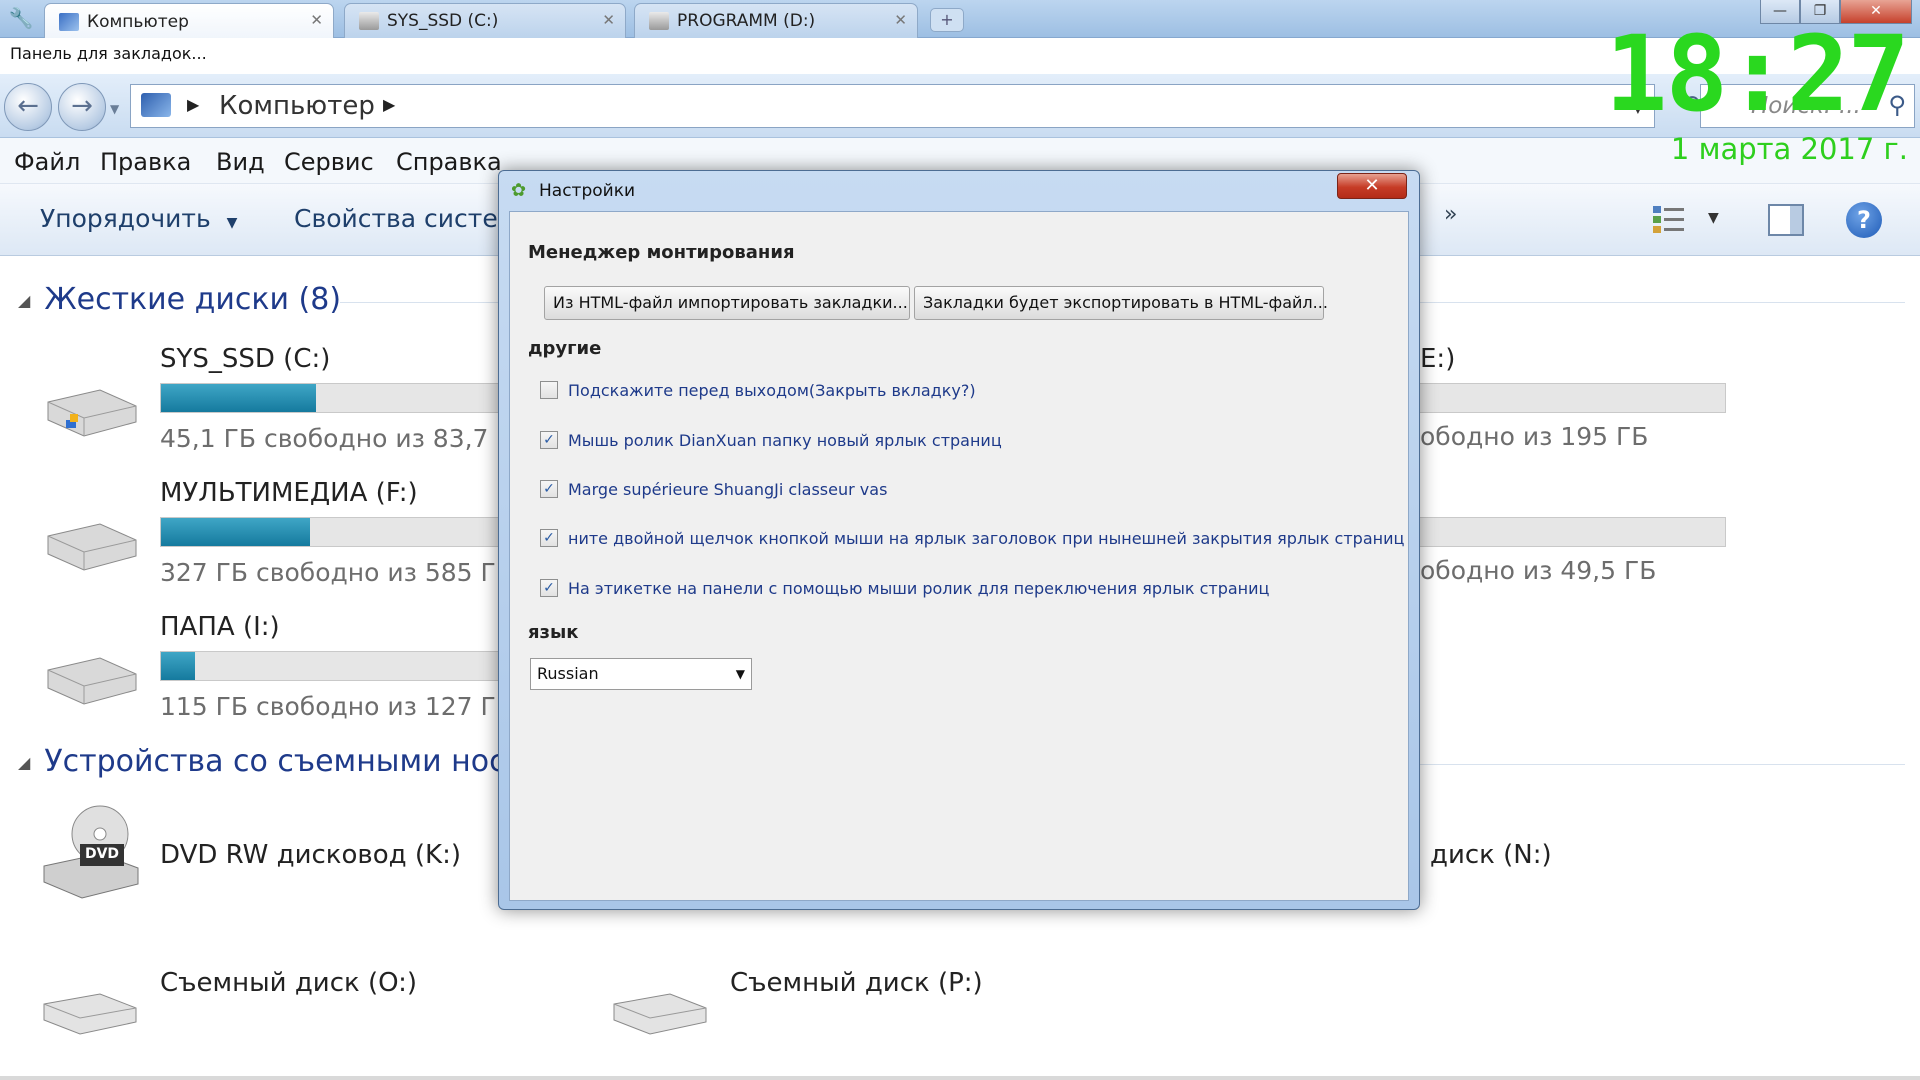 The width and height of the screenshot is (1920, 1080). What do you see at coordinates (587, 191) in the screenshot?
I see `dialog-title: Настройки` at bounding box center [587, 191].